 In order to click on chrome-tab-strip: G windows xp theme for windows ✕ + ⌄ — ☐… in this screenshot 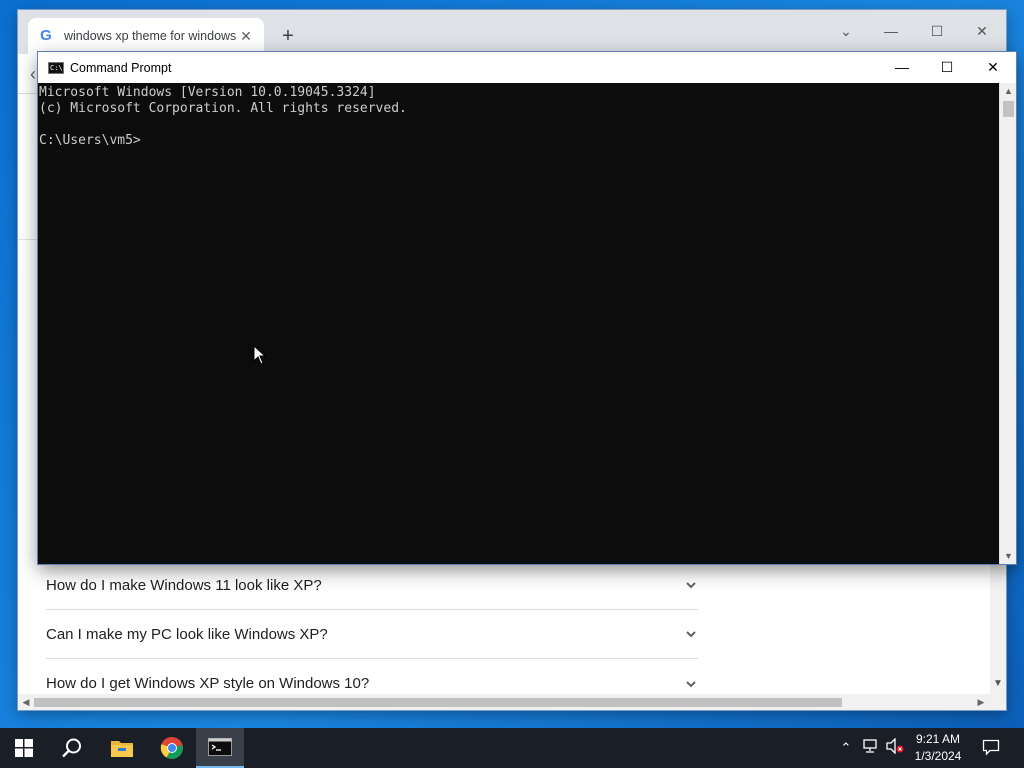, I will do `click(512, 32)`.